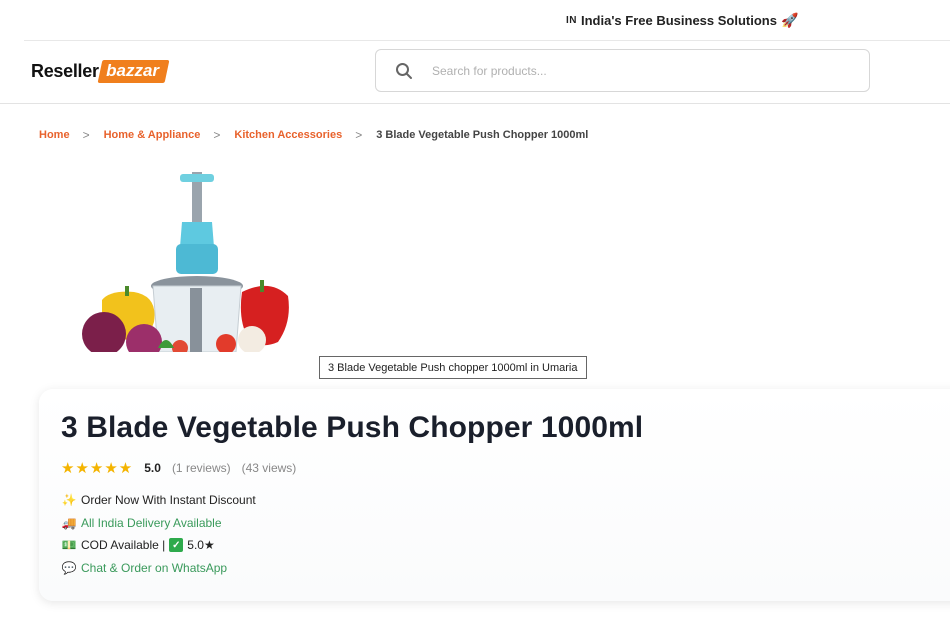  I want to click on feature-cod: 💵 COD Available | ✓ 5.0★, so click(138, 545).